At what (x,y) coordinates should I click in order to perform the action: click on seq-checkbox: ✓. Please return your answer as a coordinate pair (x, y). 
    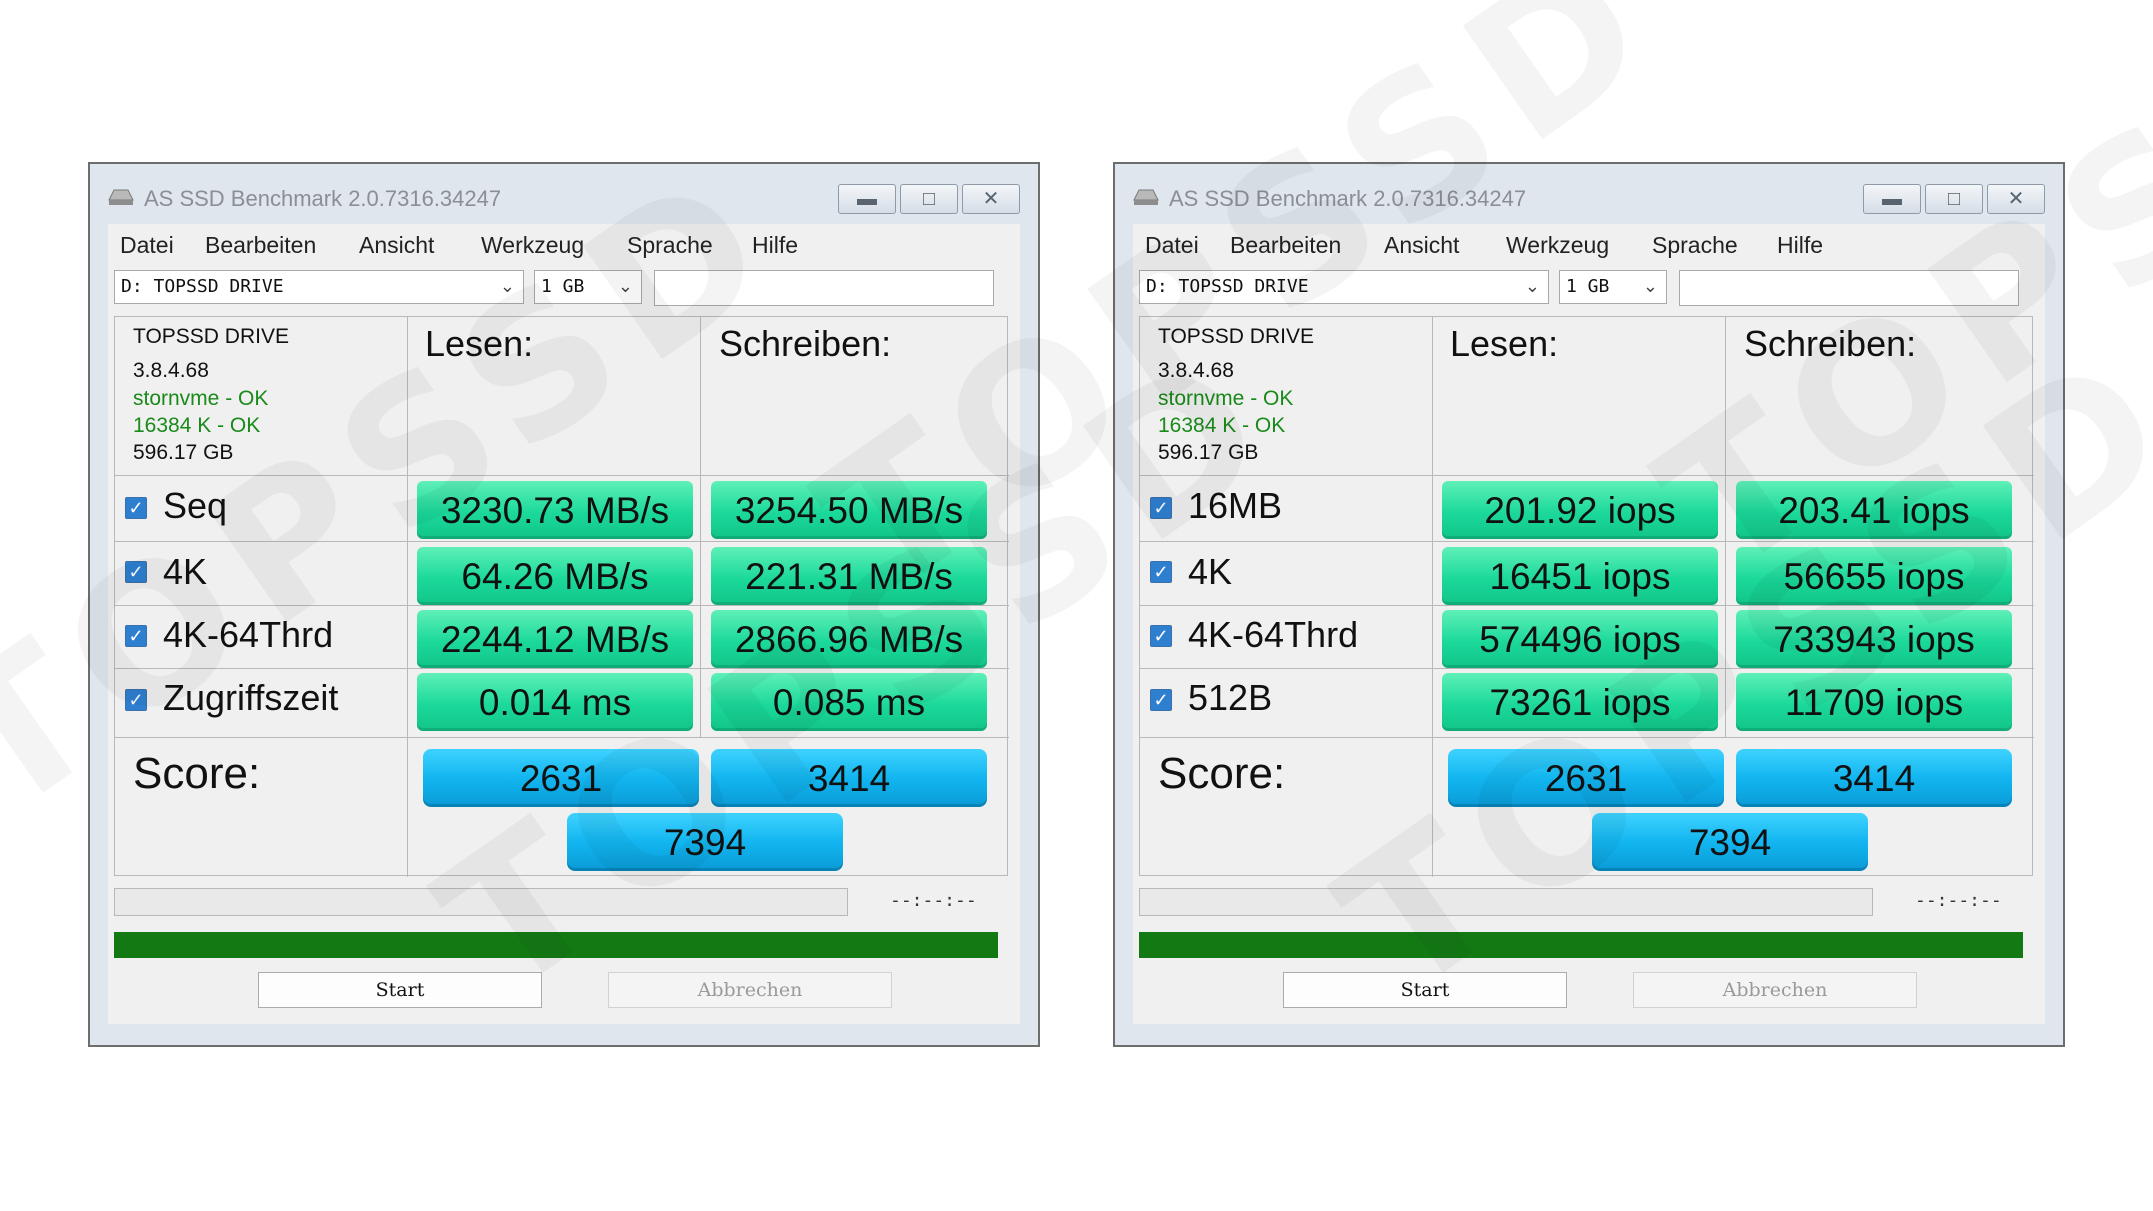
    Looking at the image, I should click on (136, 508).